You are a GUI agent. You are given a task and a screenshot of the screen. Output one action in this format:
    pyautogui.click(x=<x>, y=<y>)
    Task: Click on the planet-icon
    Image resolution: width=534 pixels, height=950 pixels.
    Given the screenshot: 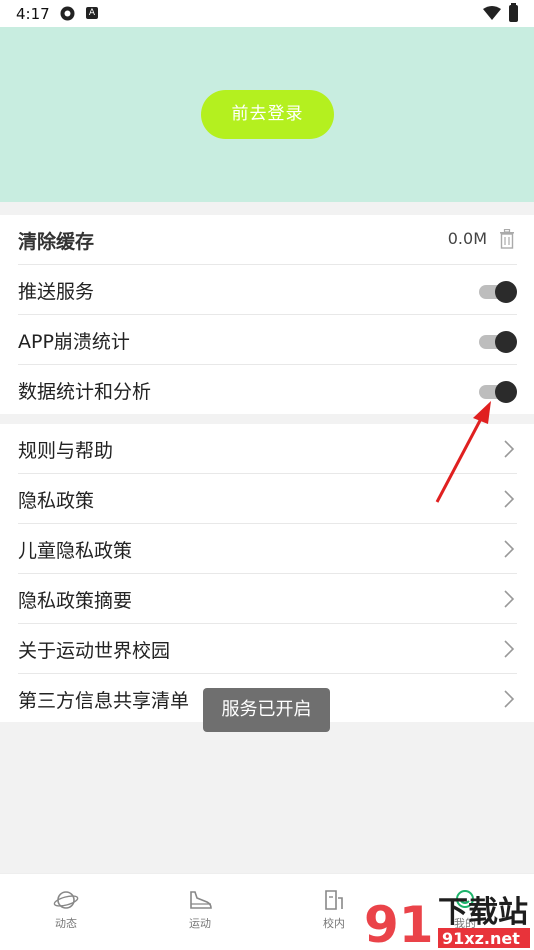 What is the action you would take?
    pyautogui.click(x=66, y=900)
    